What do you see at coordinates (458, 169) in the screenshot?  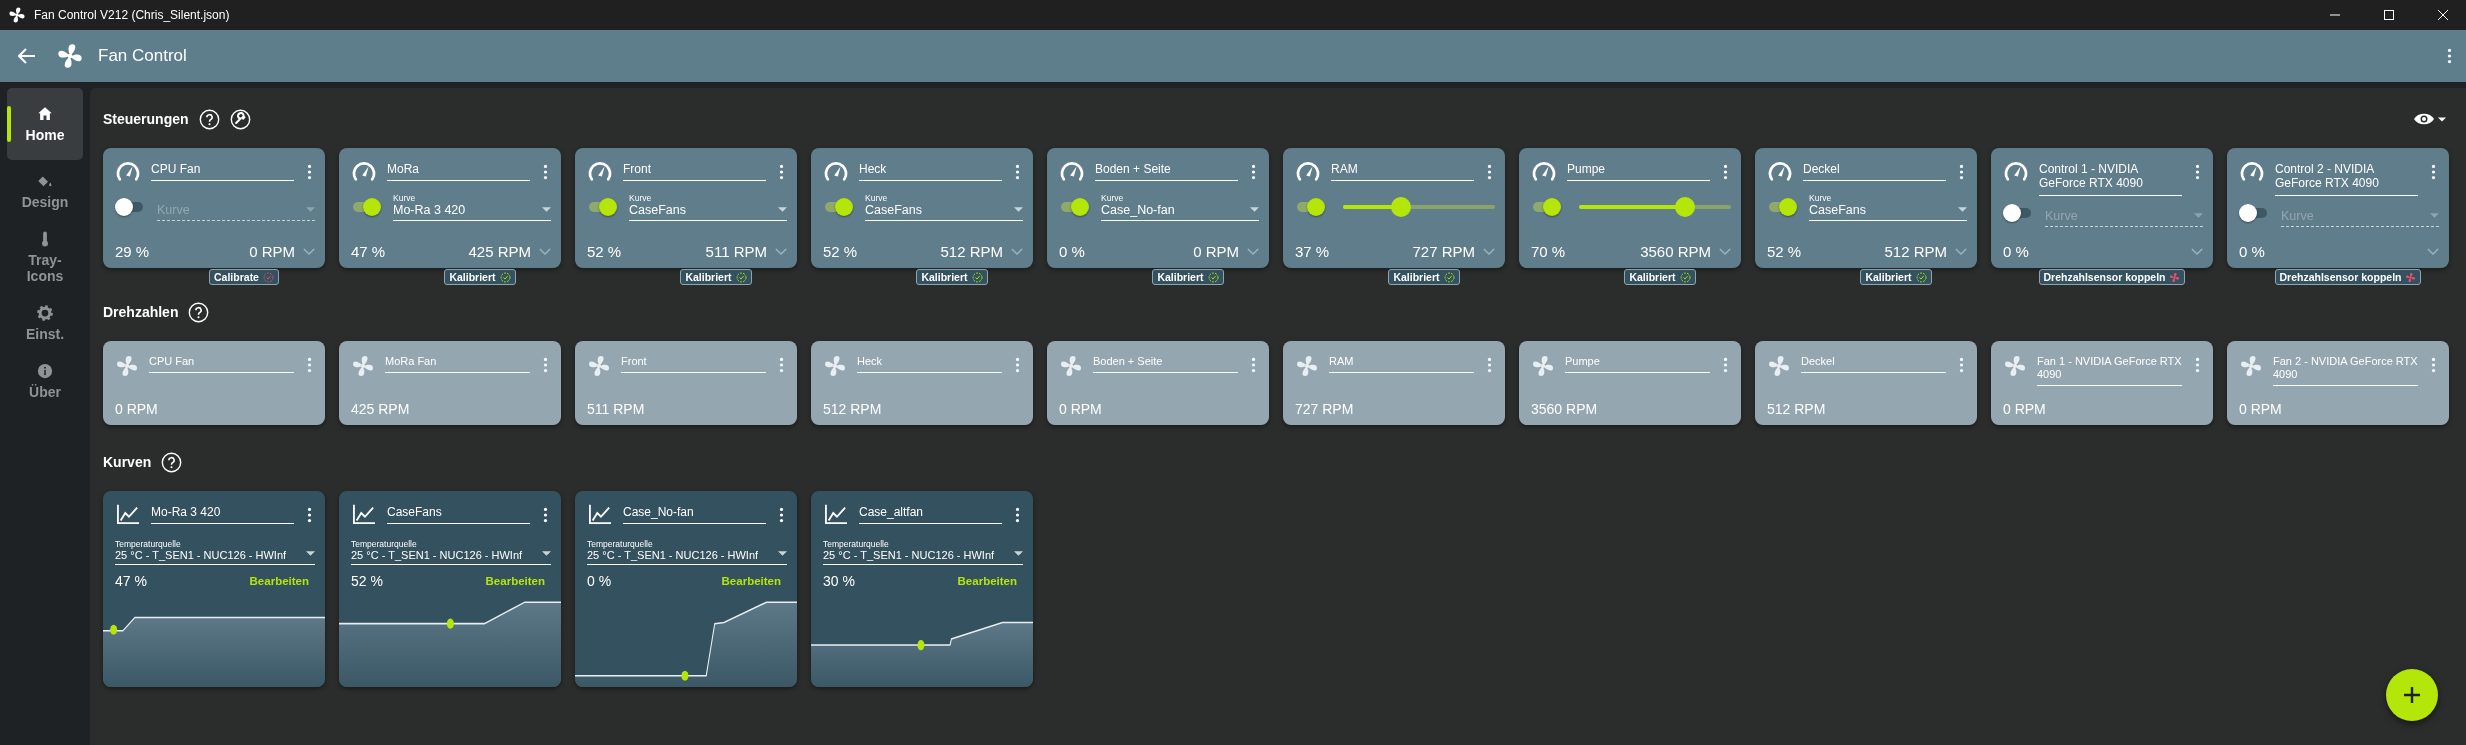 I see `name-field: MoRa` at bounding box center [458, 169].